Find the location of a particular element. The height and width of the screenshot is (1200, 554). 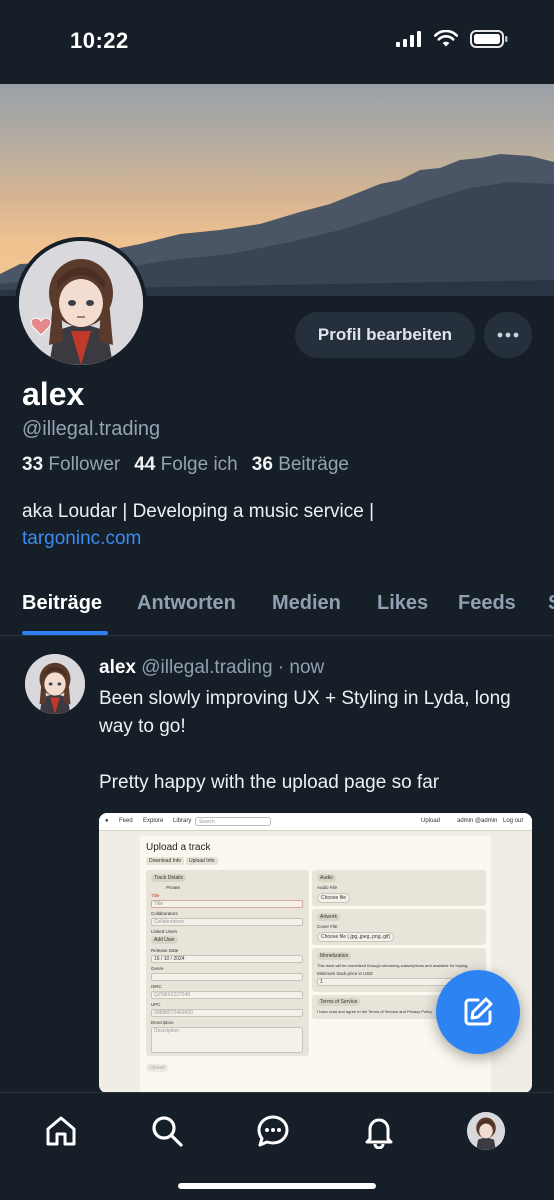

followers-stat: 33 Follower is located at coordinates (71, 465).